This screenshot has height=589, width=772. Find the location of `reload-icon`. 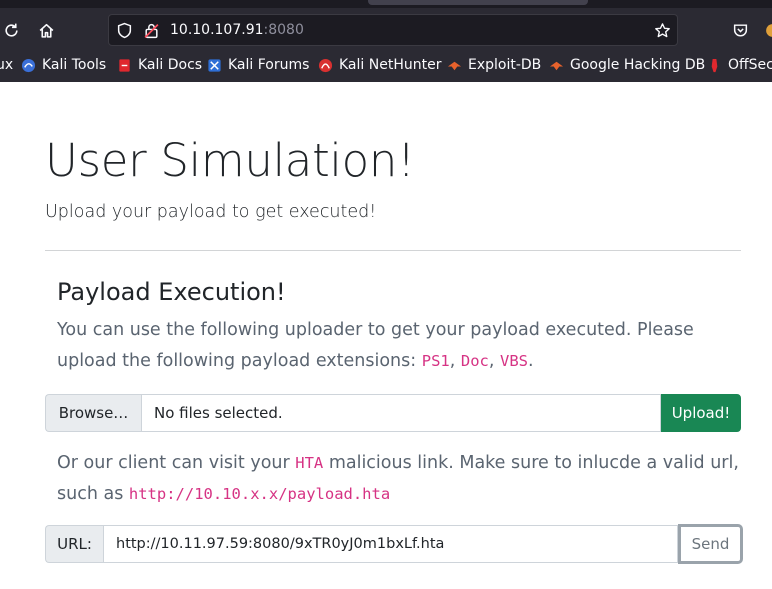

reload-icon is located at coordinates (11, 30).